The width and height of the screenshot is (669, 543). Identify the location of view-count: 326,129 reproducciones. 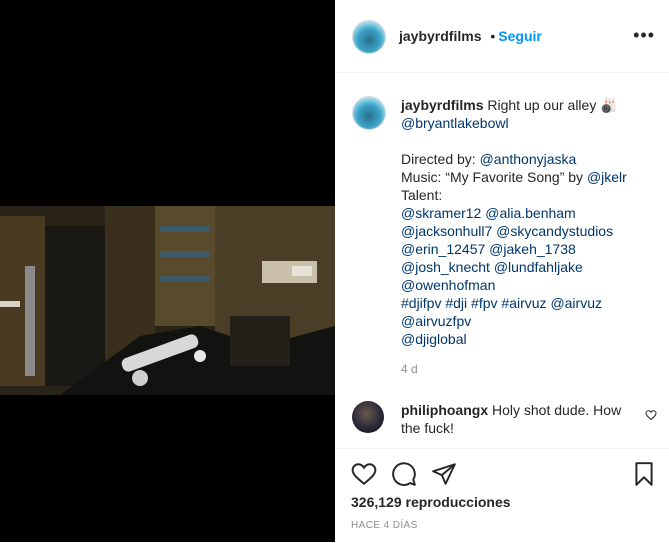
(431, 502).